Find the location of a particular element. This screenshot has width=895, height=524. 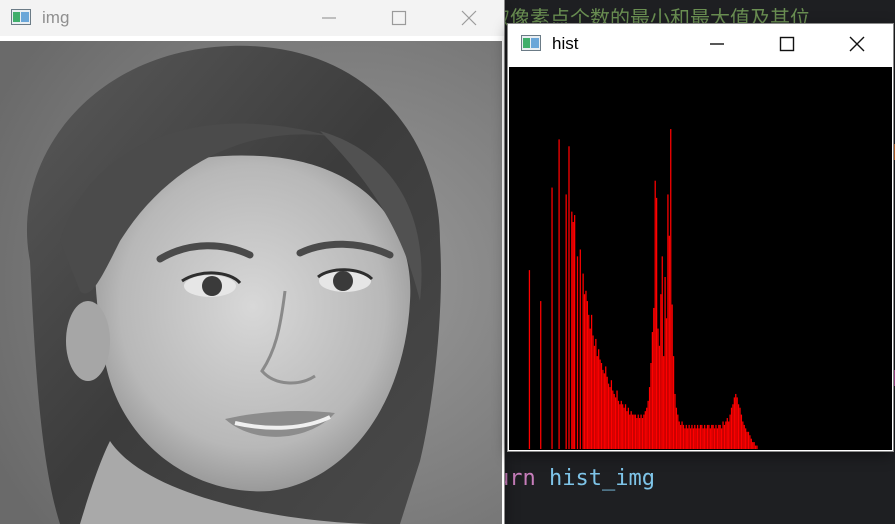

minimize-icon is located at coordinates (329, 18).